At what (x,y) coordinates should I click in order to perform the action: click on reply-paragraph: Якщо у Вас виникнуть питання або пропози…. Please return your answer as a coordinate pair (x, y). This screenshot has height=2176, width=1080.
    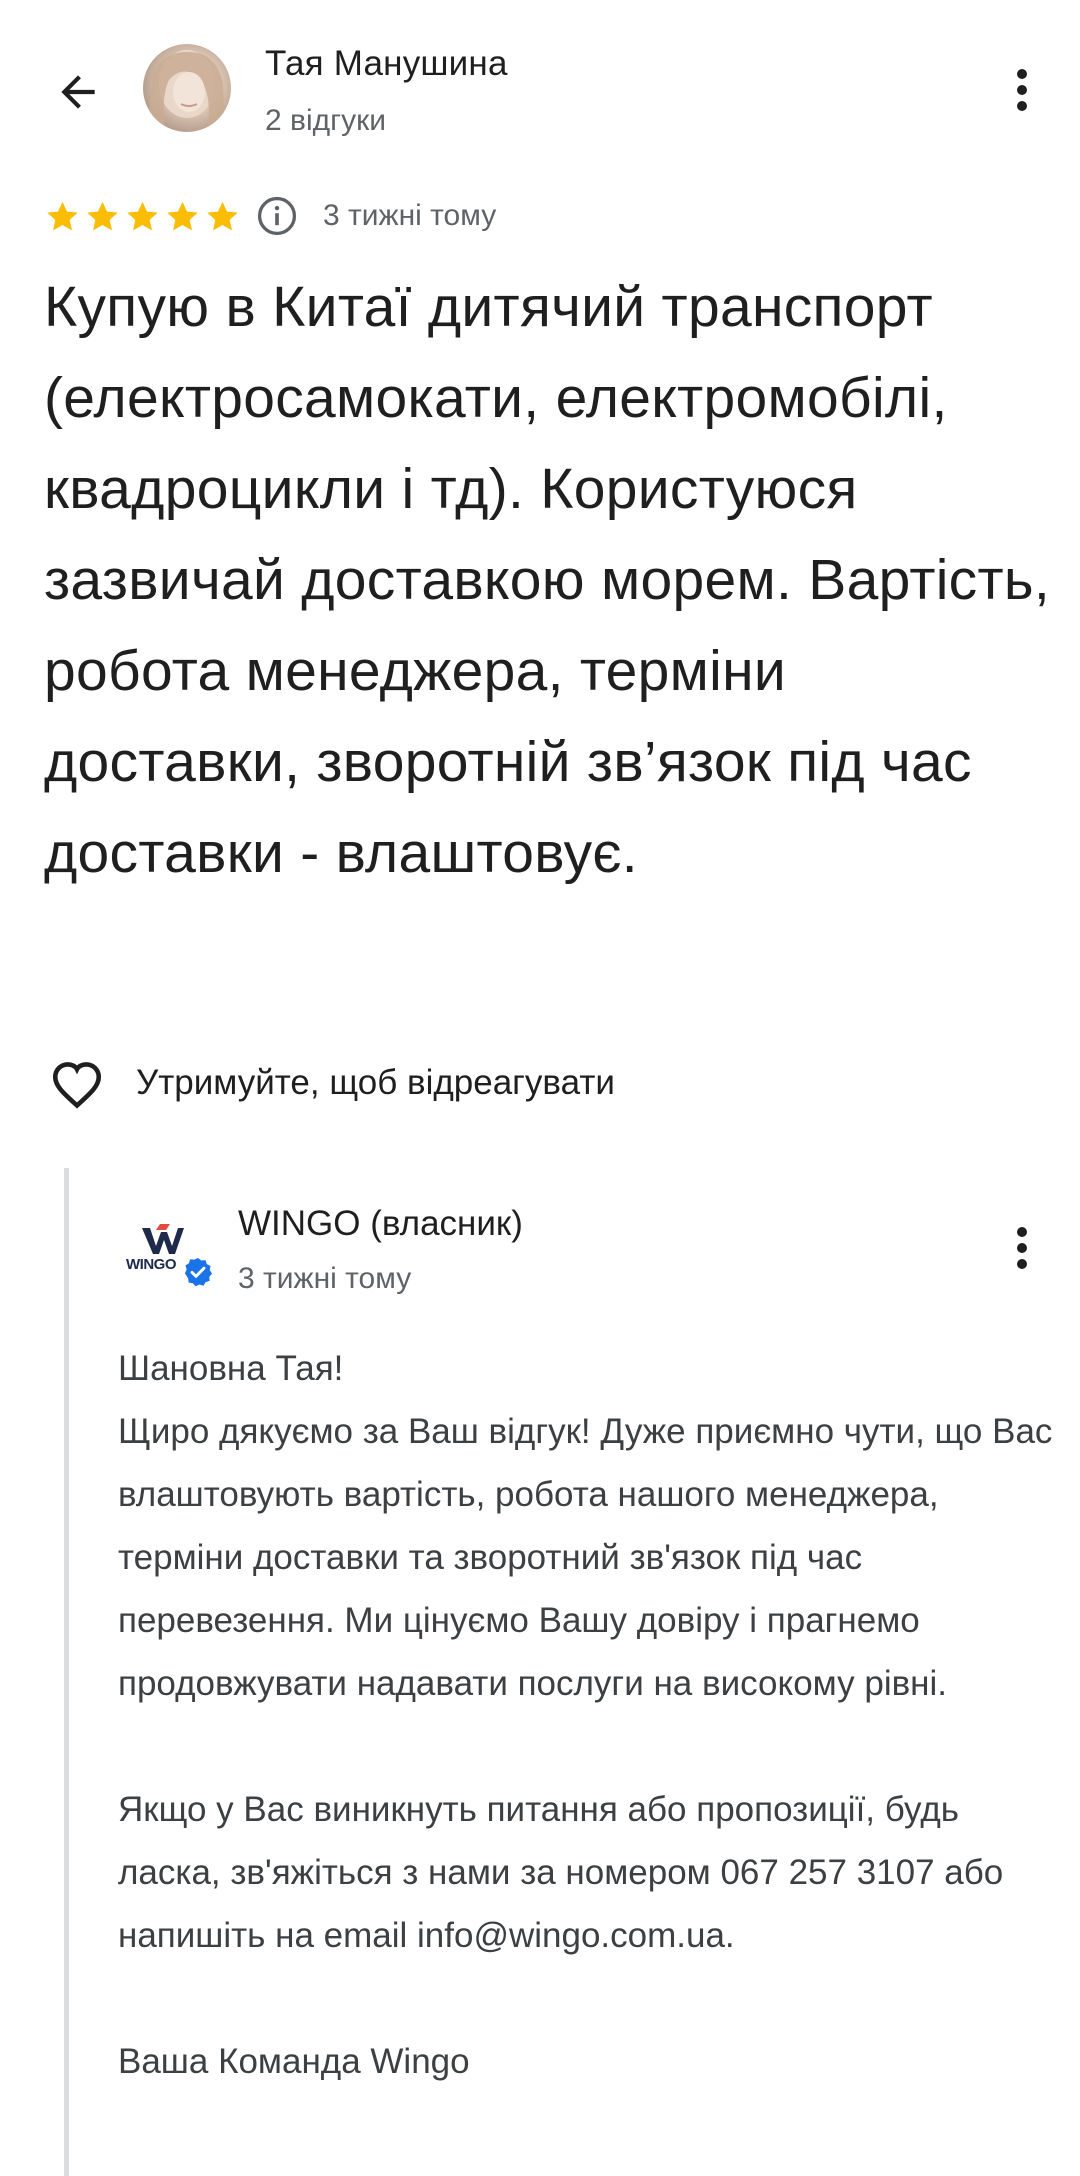
    Looking at the image, I should click on (561, 1872).